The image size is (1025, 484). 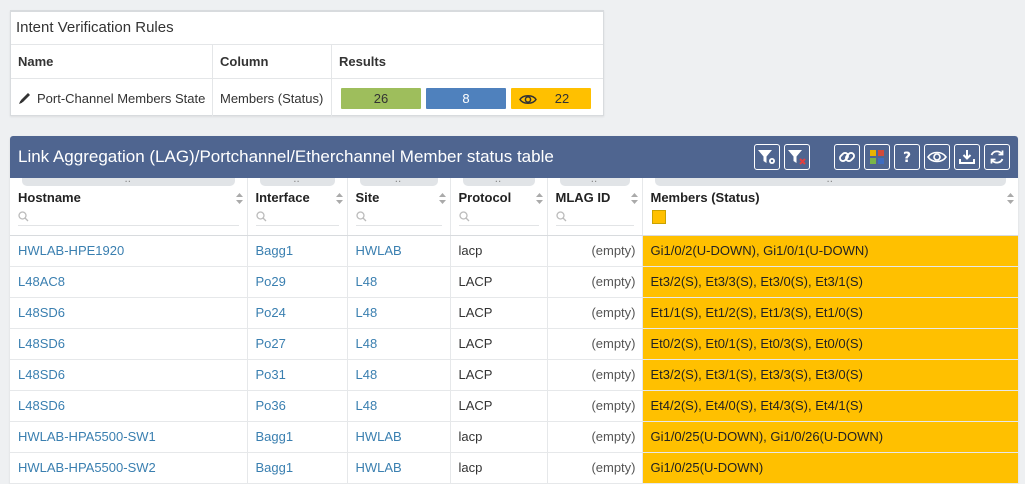 What do you see at coordinates (129, 251) in the screenshot?
I see `hostname-cell: HWLAB-HPE1920` at bounding box center [129, 251].